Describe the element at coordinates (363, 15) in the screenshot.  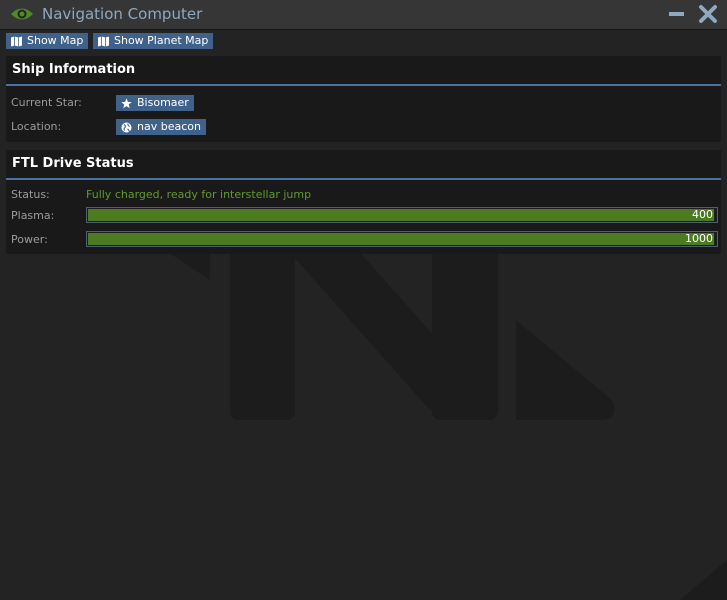
I see `title-bar: Navigation Computer` at that location.